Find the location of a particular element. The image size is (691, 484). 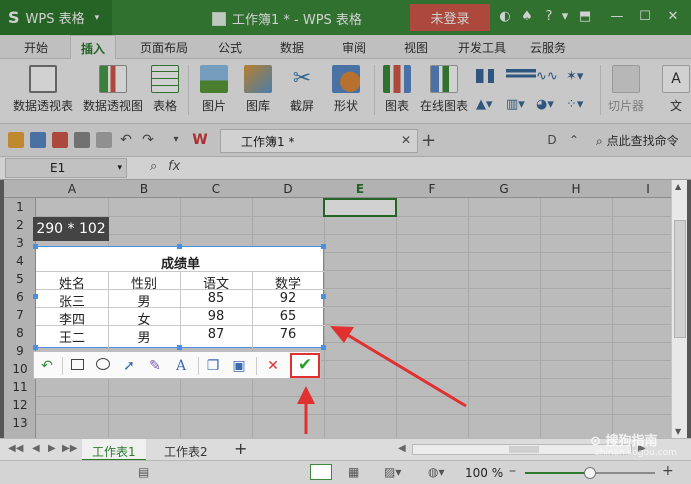

chart-button: 图表 is located at coordinates (397, 89).